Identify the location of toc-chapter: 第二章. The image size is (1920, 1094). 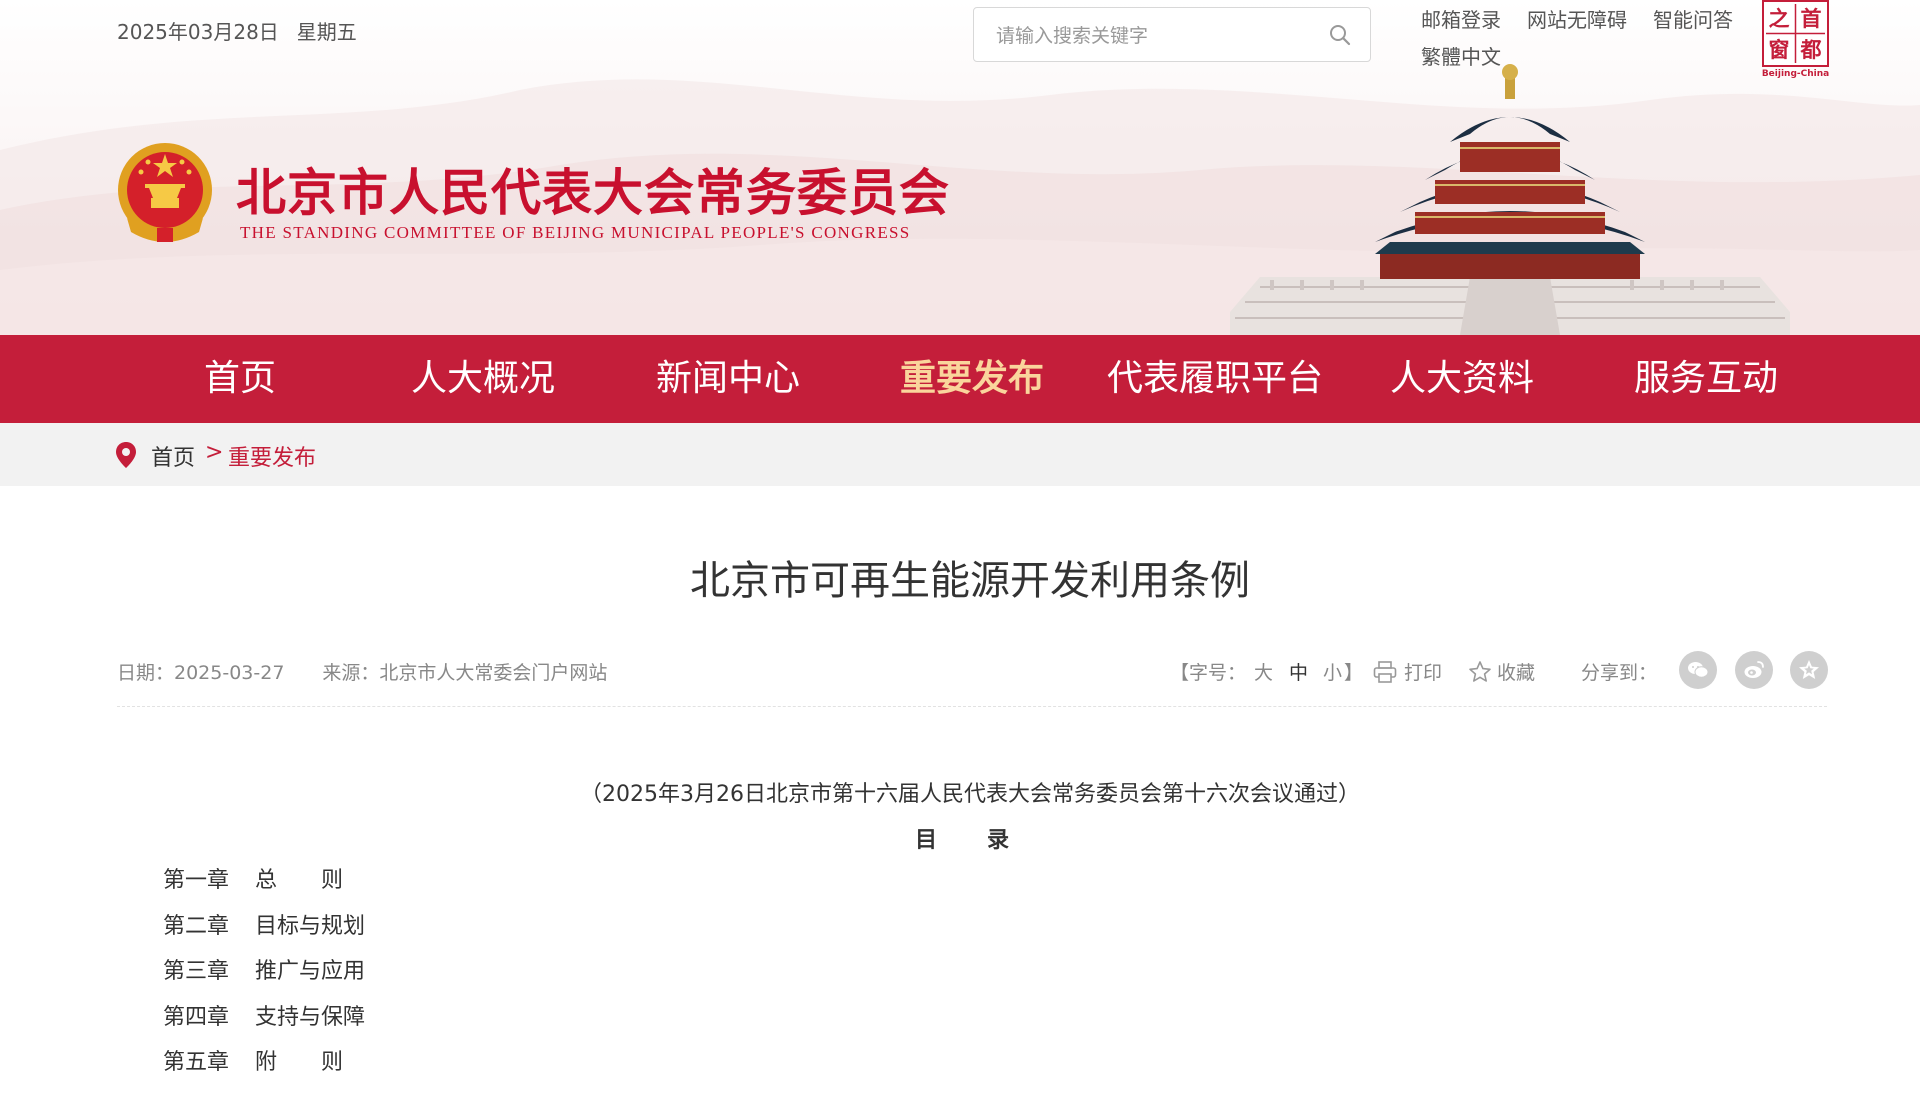
(196, 926).